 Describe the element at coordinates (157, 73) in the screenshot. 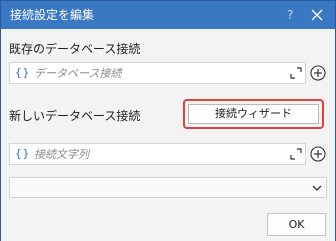

I see `existing-connection-field: {} データベース接続` at that location.